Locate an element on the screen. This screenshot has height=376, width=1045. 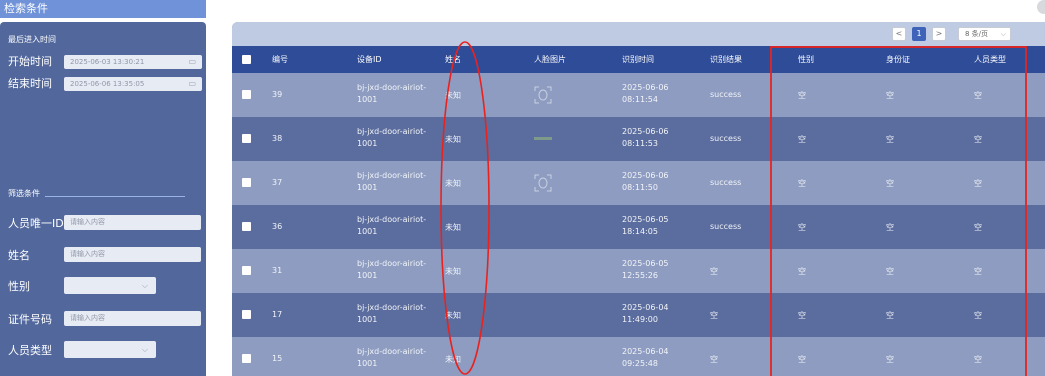
col-header-recognition-time: 识别时间 is located at coordinates (638, 59).